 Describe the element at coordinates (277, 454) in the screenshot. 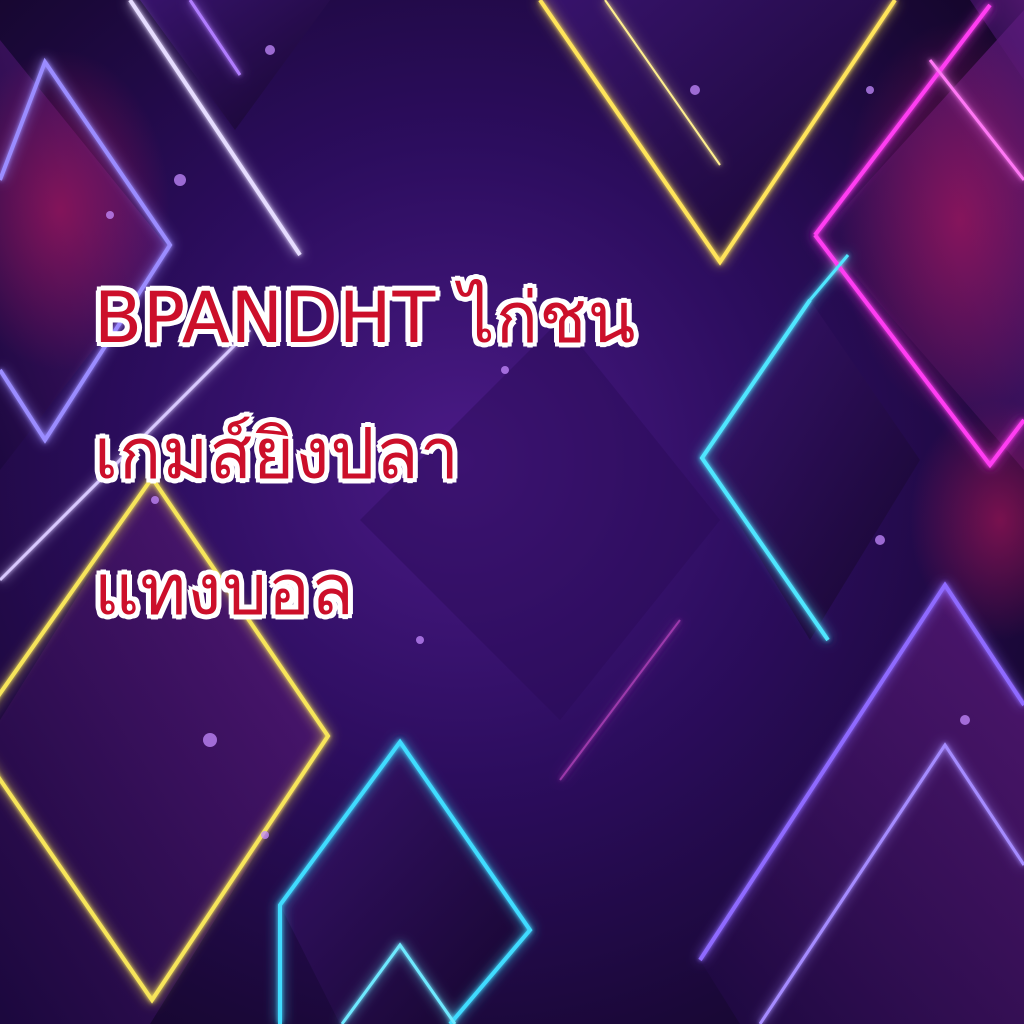

I see `headline-line-2: เกมส์ยิงปลา` at that location.